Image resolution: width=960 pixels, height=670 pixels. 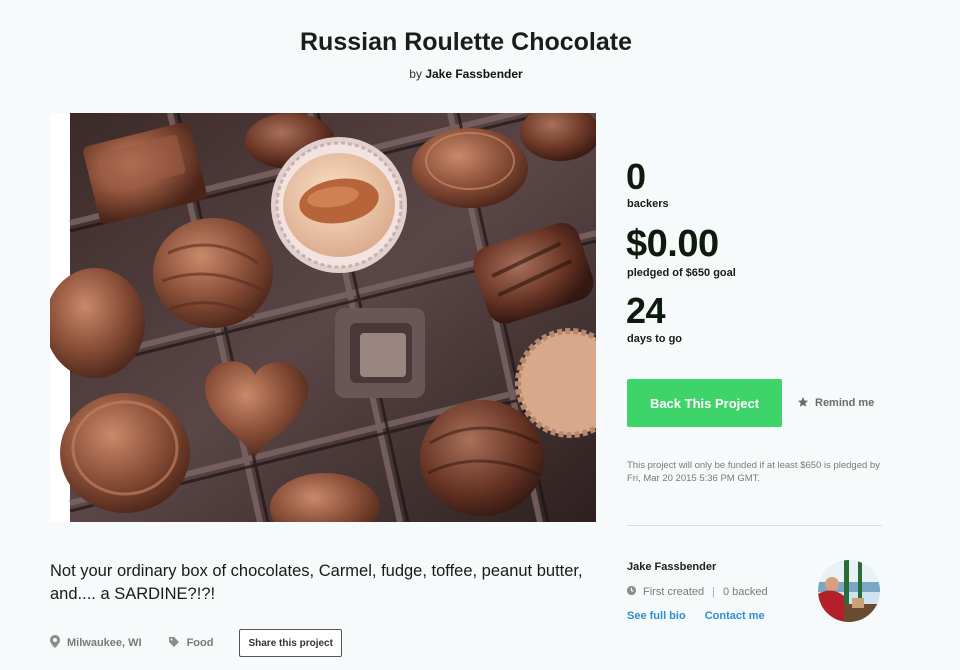 What do you see at coordinates (415, 74) in the screenshot?
I see `byline-prefix: by` at bounding box center [415, 74].